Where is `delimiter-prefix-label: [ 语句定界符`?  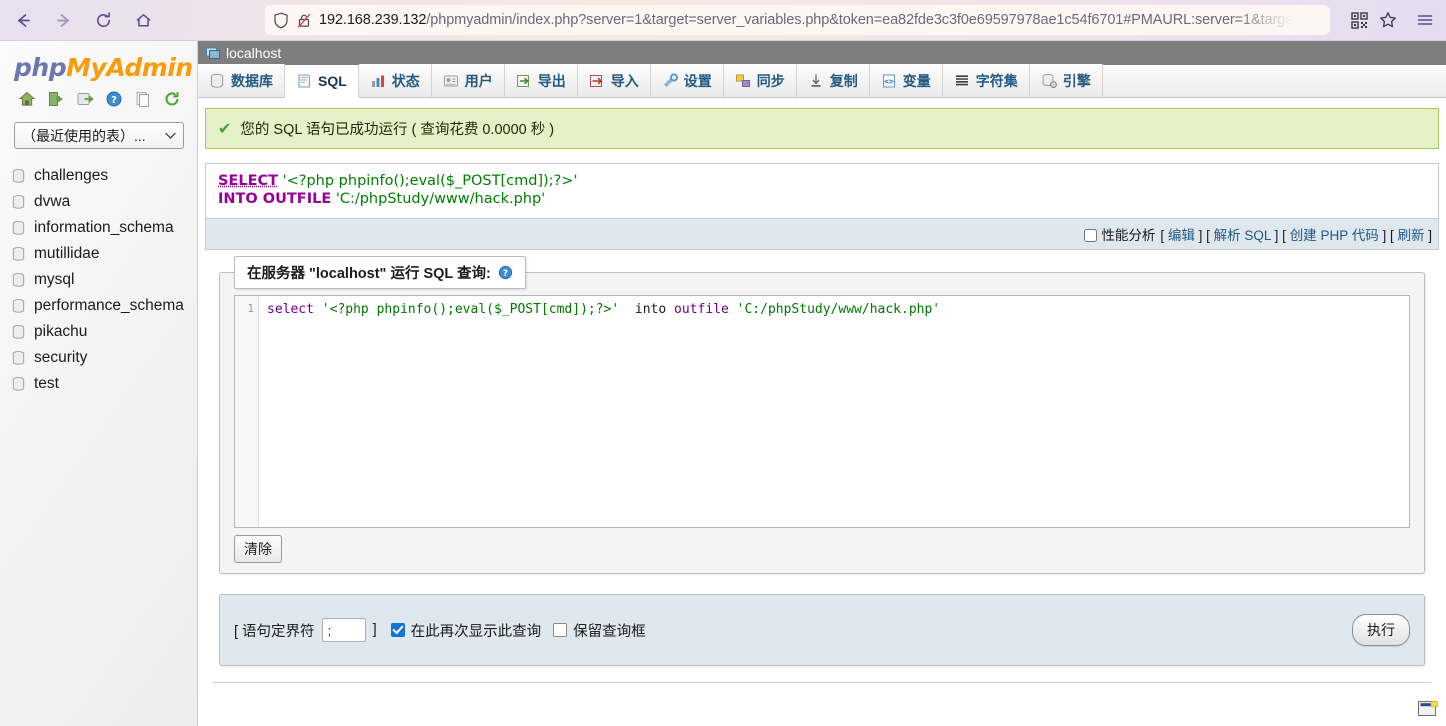
delimiter-prefix-label: [ 语句定界符 is located at coordinates (274, 631).